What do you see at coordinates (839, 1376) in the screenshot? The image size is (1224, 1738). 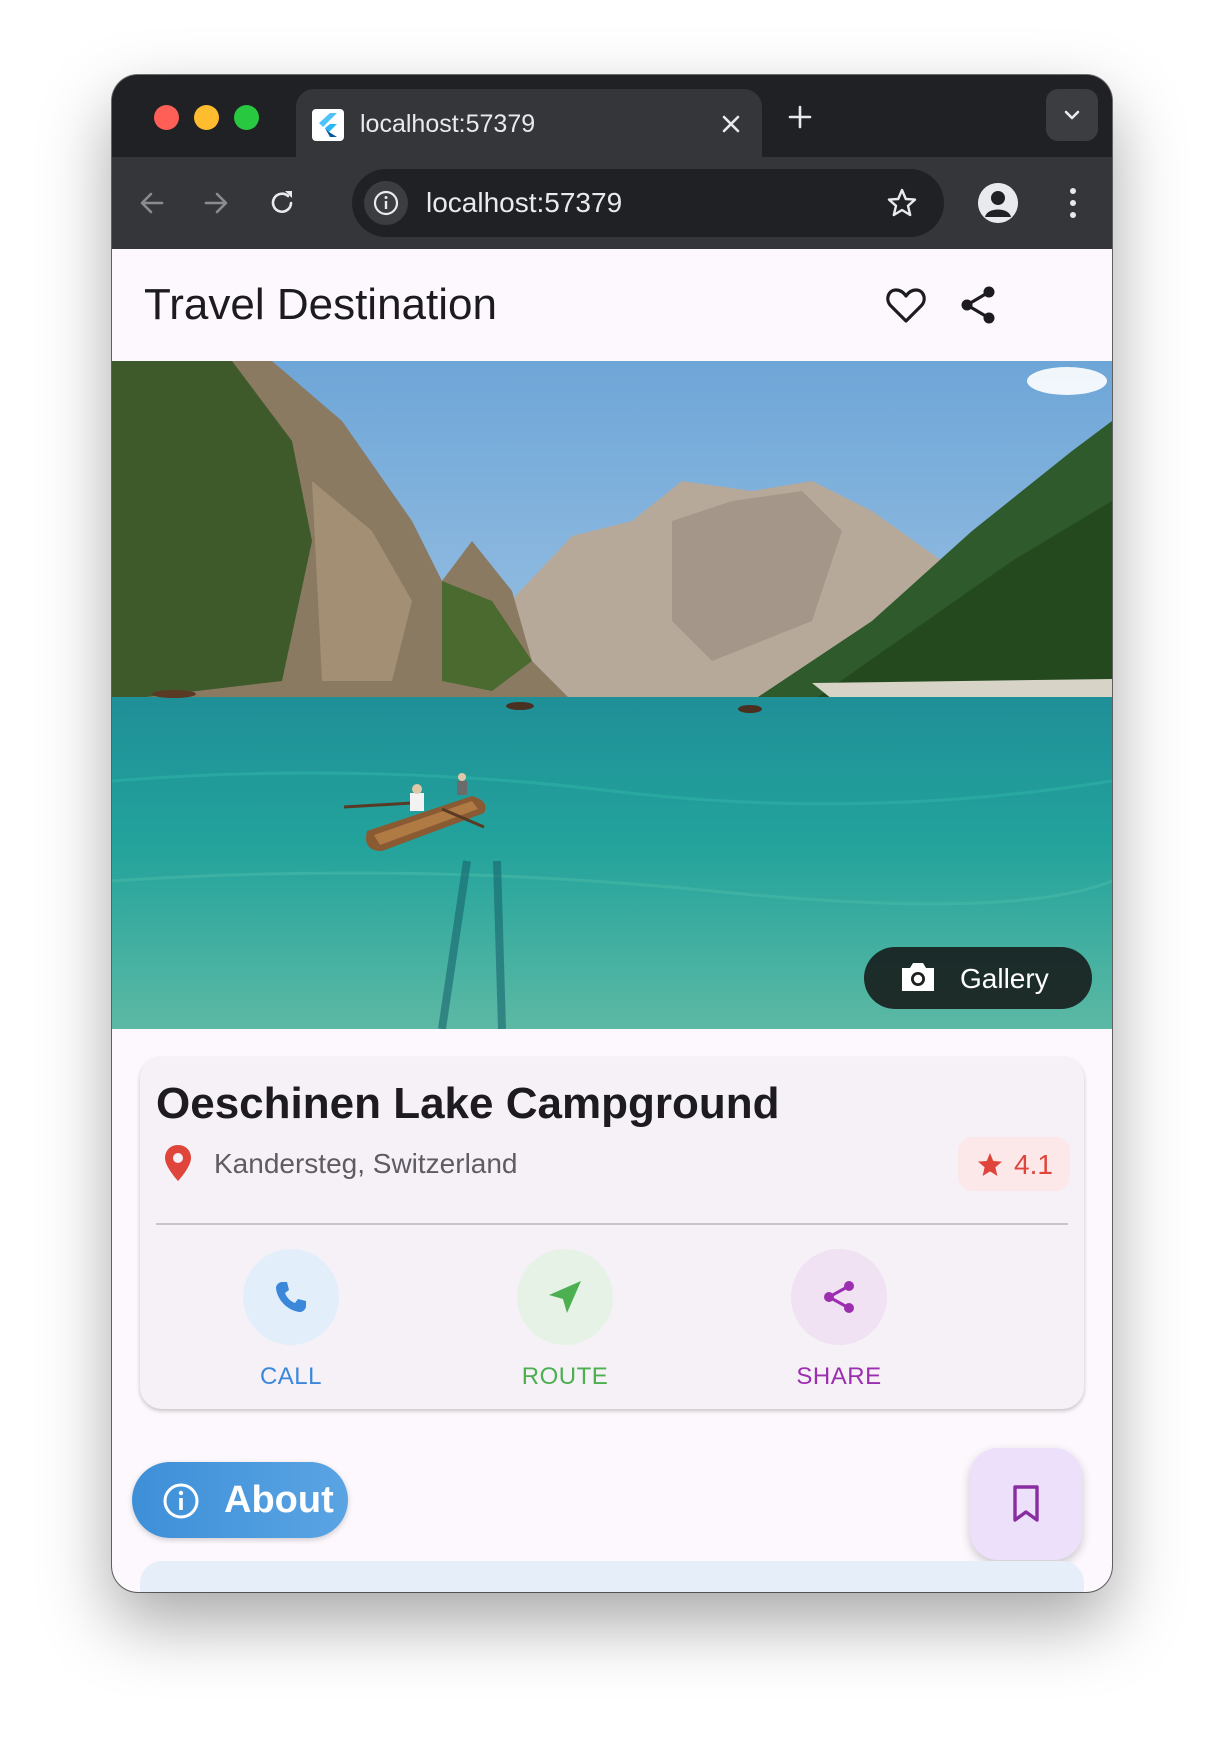 I see `share-label: SHARE` at bounding box center [839, 1376].